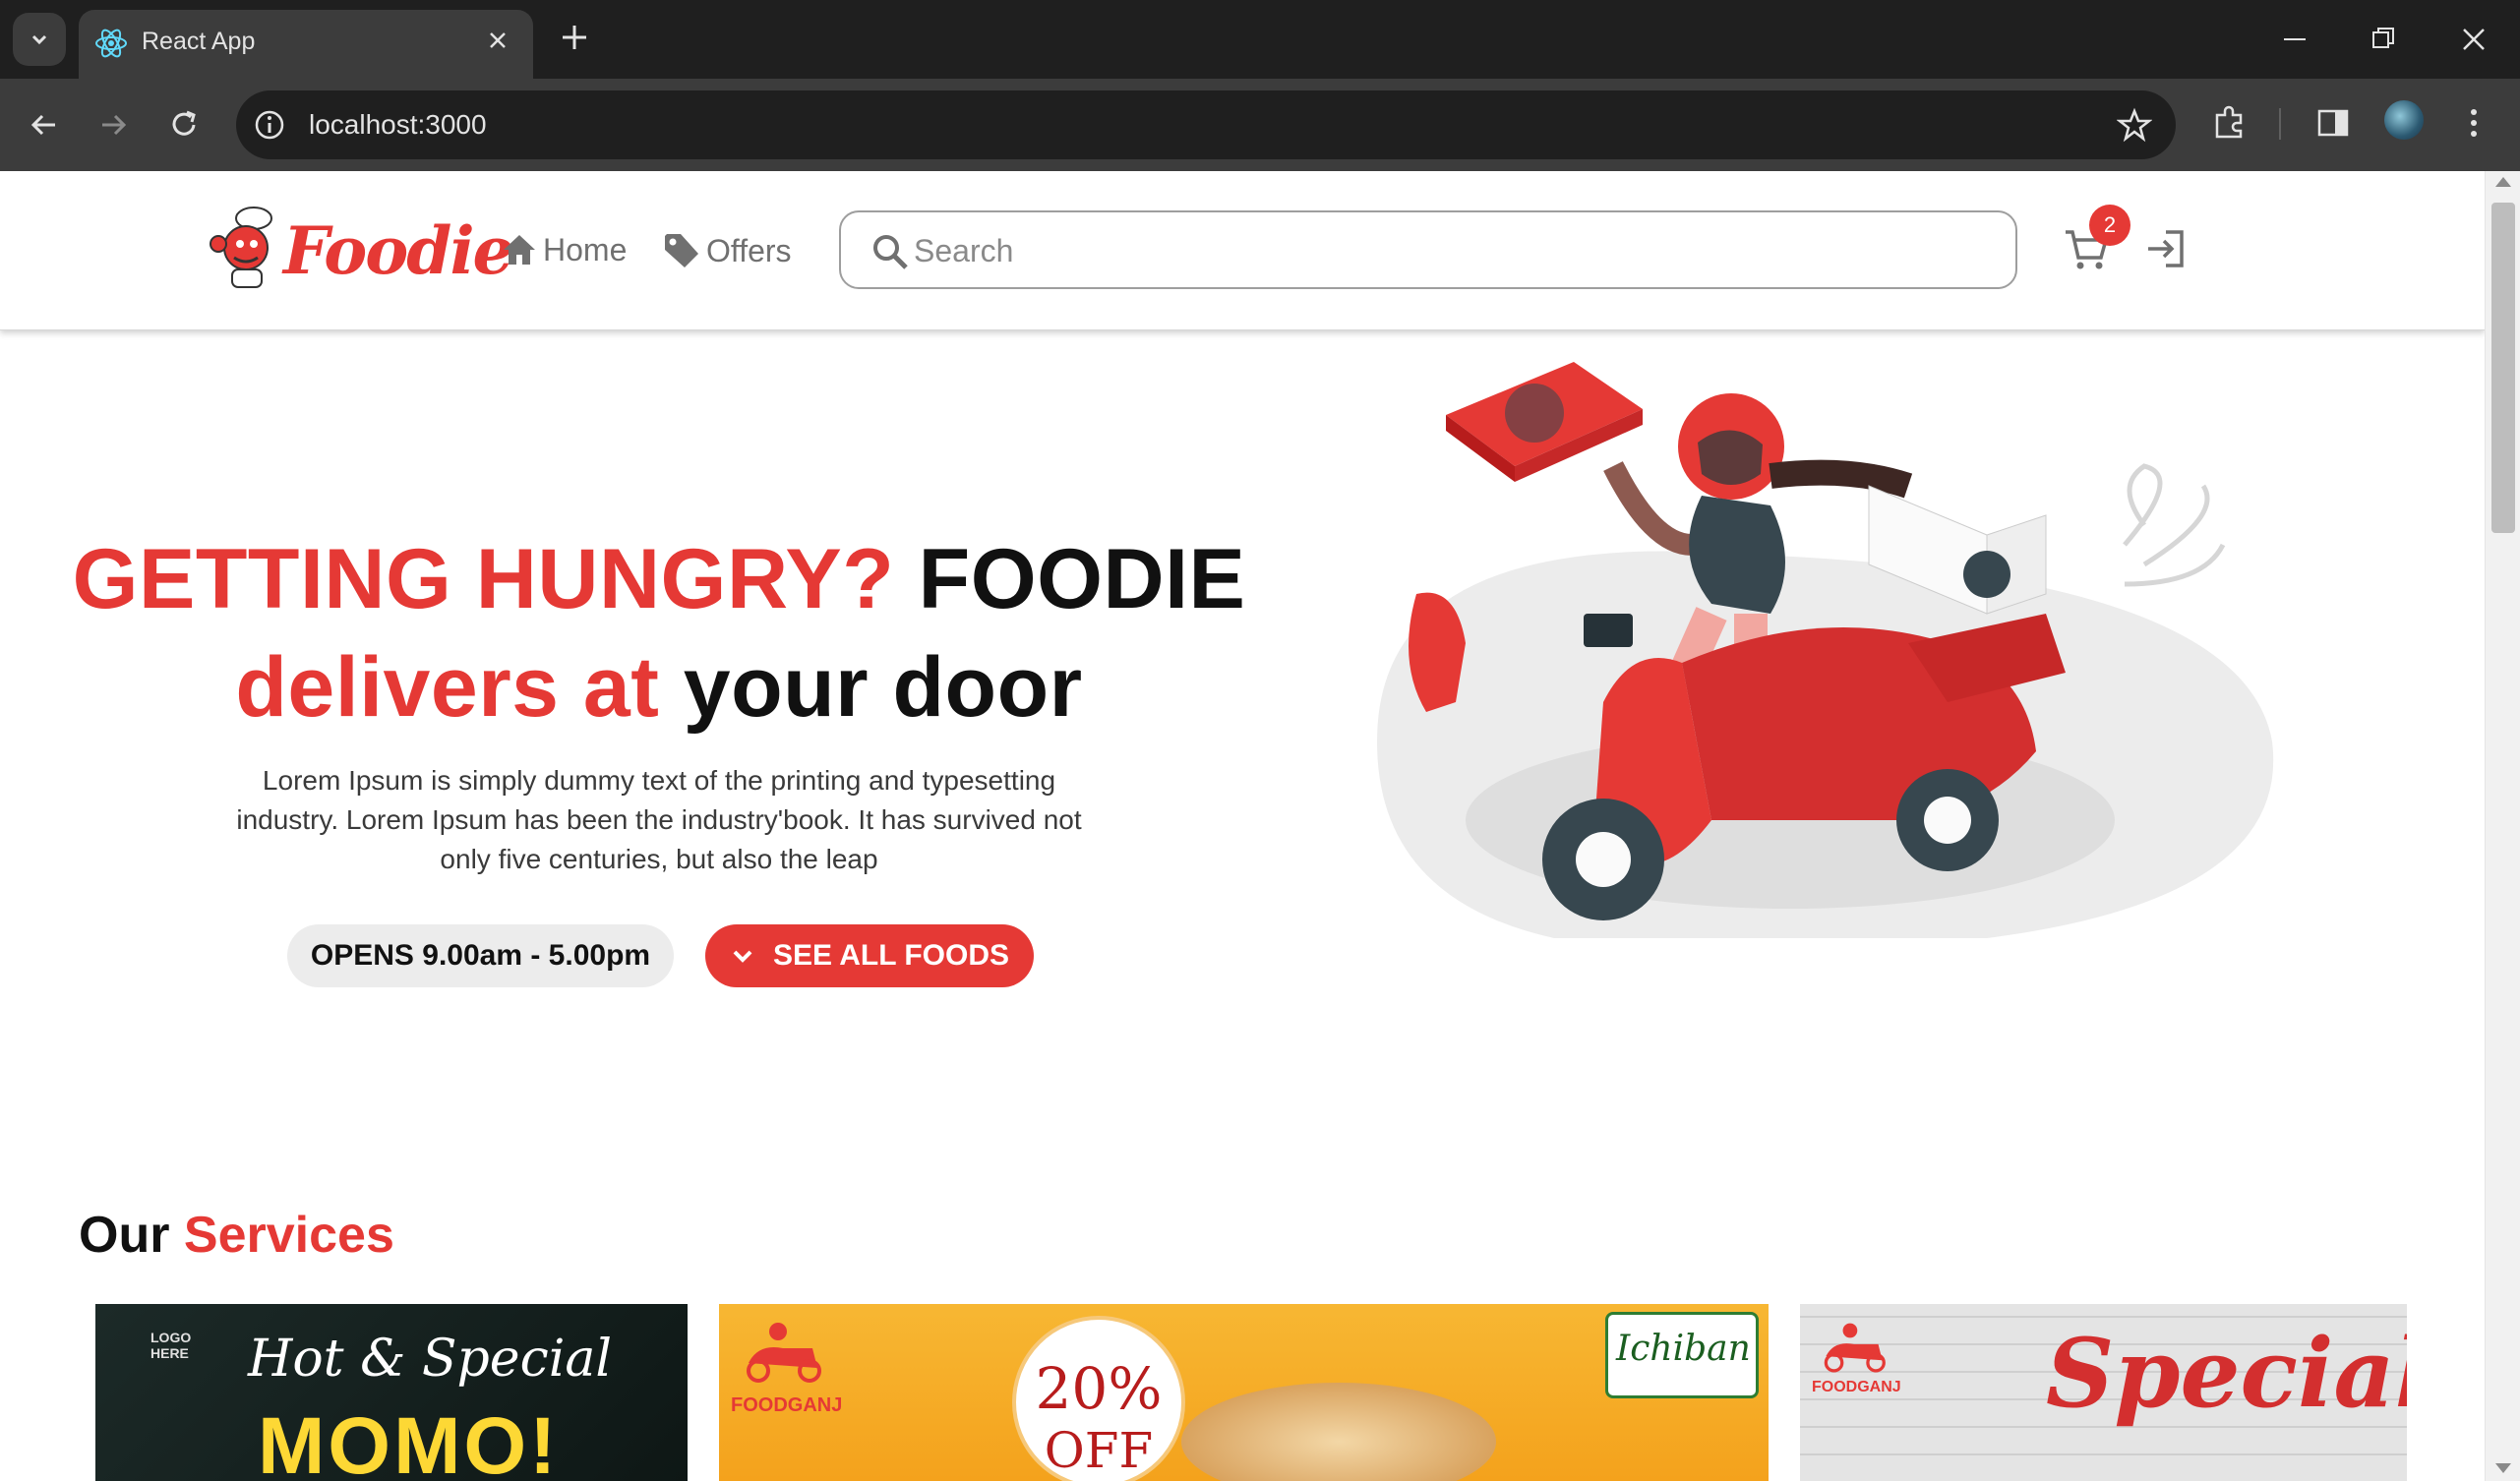  Describe the element at coordinates (2503, 1468) in the screenshot. I see `scroll-down-arrow-icon` at that location.